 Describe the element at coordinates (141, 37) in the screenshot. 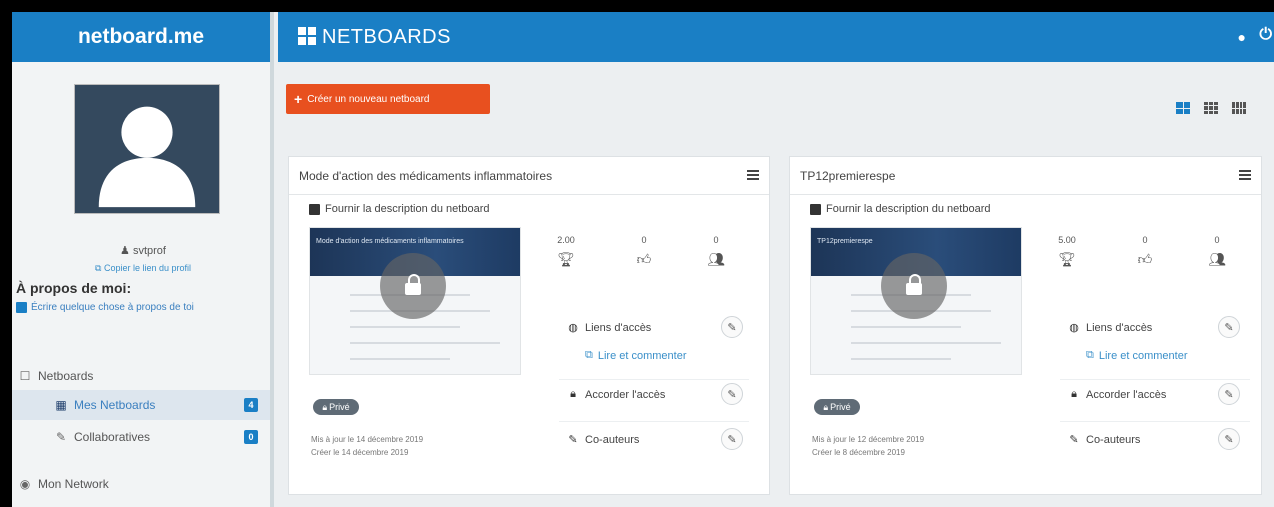

I see `brand-logo: netboard.me` at that location.